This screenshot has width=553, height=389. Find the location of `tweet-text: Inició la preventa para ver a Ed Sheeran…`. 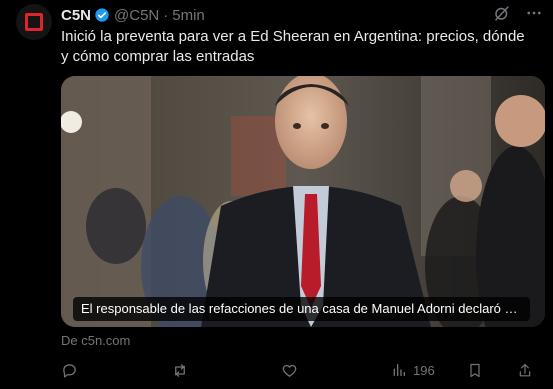

tweet-text: Inició la preventa para ver a Ed Sheeran… is located at coordinates (293, 46).